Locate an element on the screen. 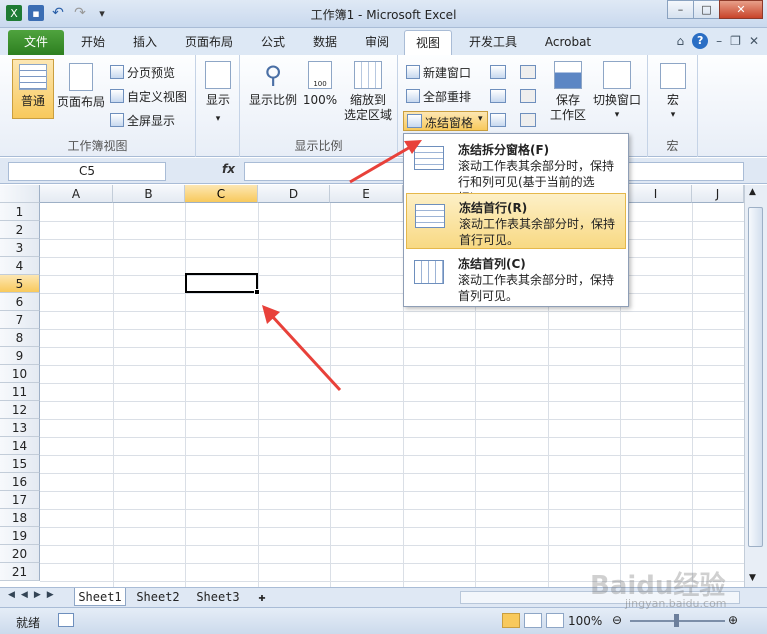 This screenshot has width=767, height=634. show-dropdown-icon: ▾ is located at coordinates (218, 119).